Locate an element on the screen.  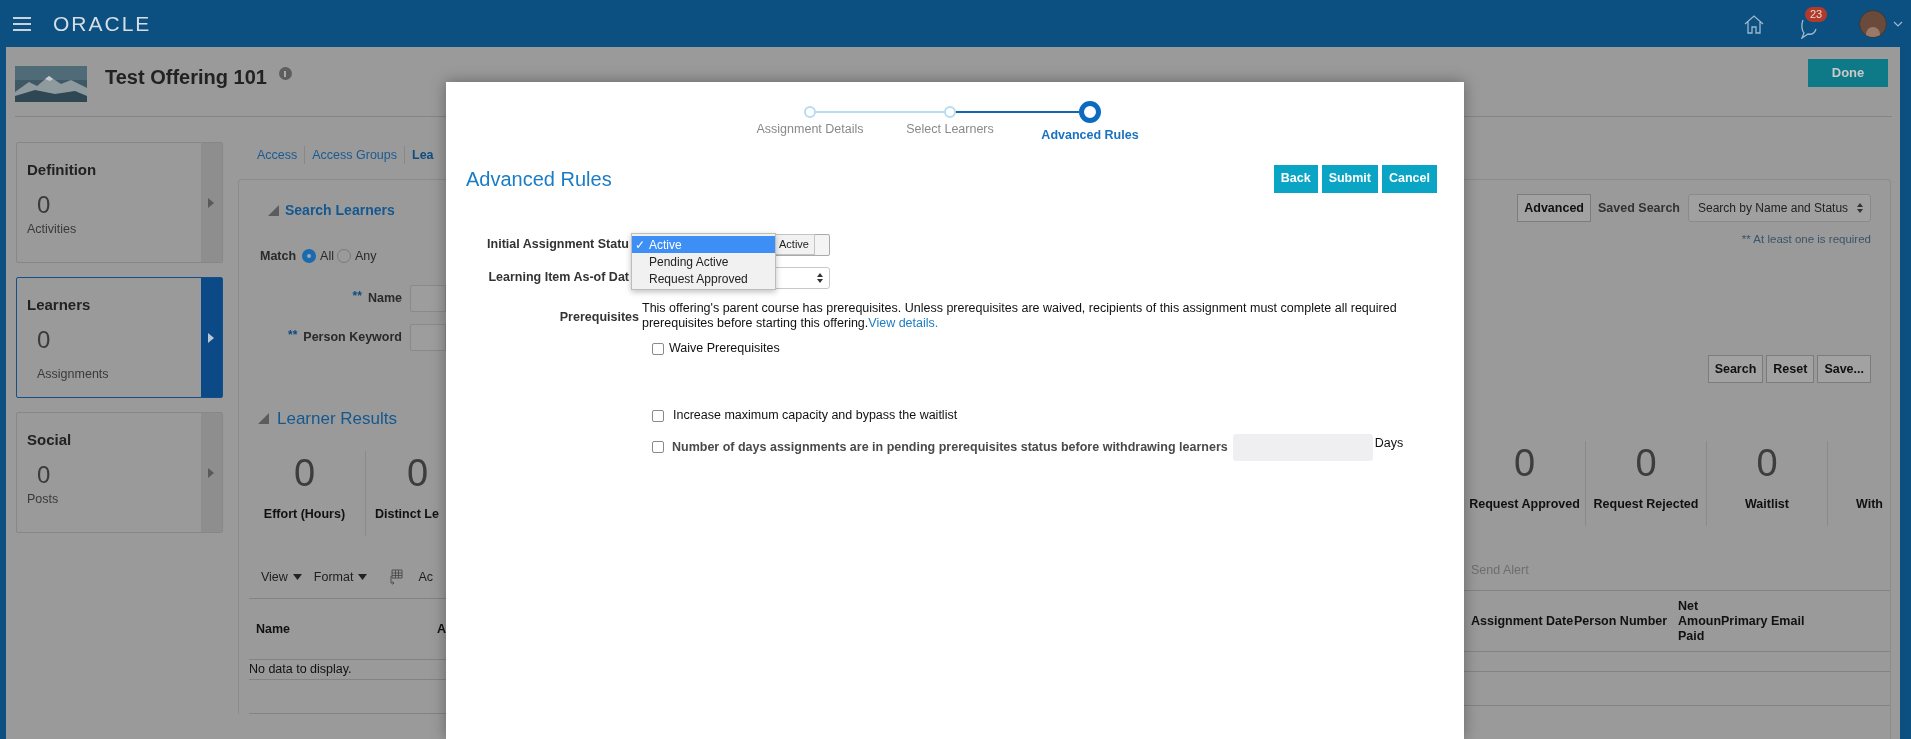
metric-label: Distinct Le is located at coordinates (407, 514).